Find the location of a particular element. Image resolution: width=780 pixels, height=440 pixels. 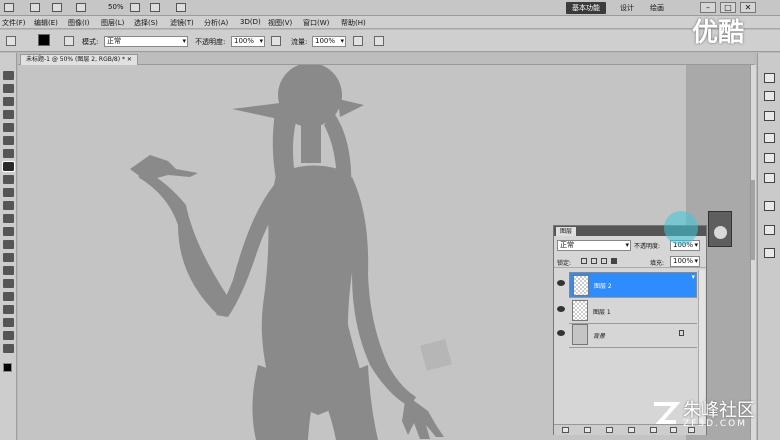

brush-panel-icon is located at coordinates (769, 206).